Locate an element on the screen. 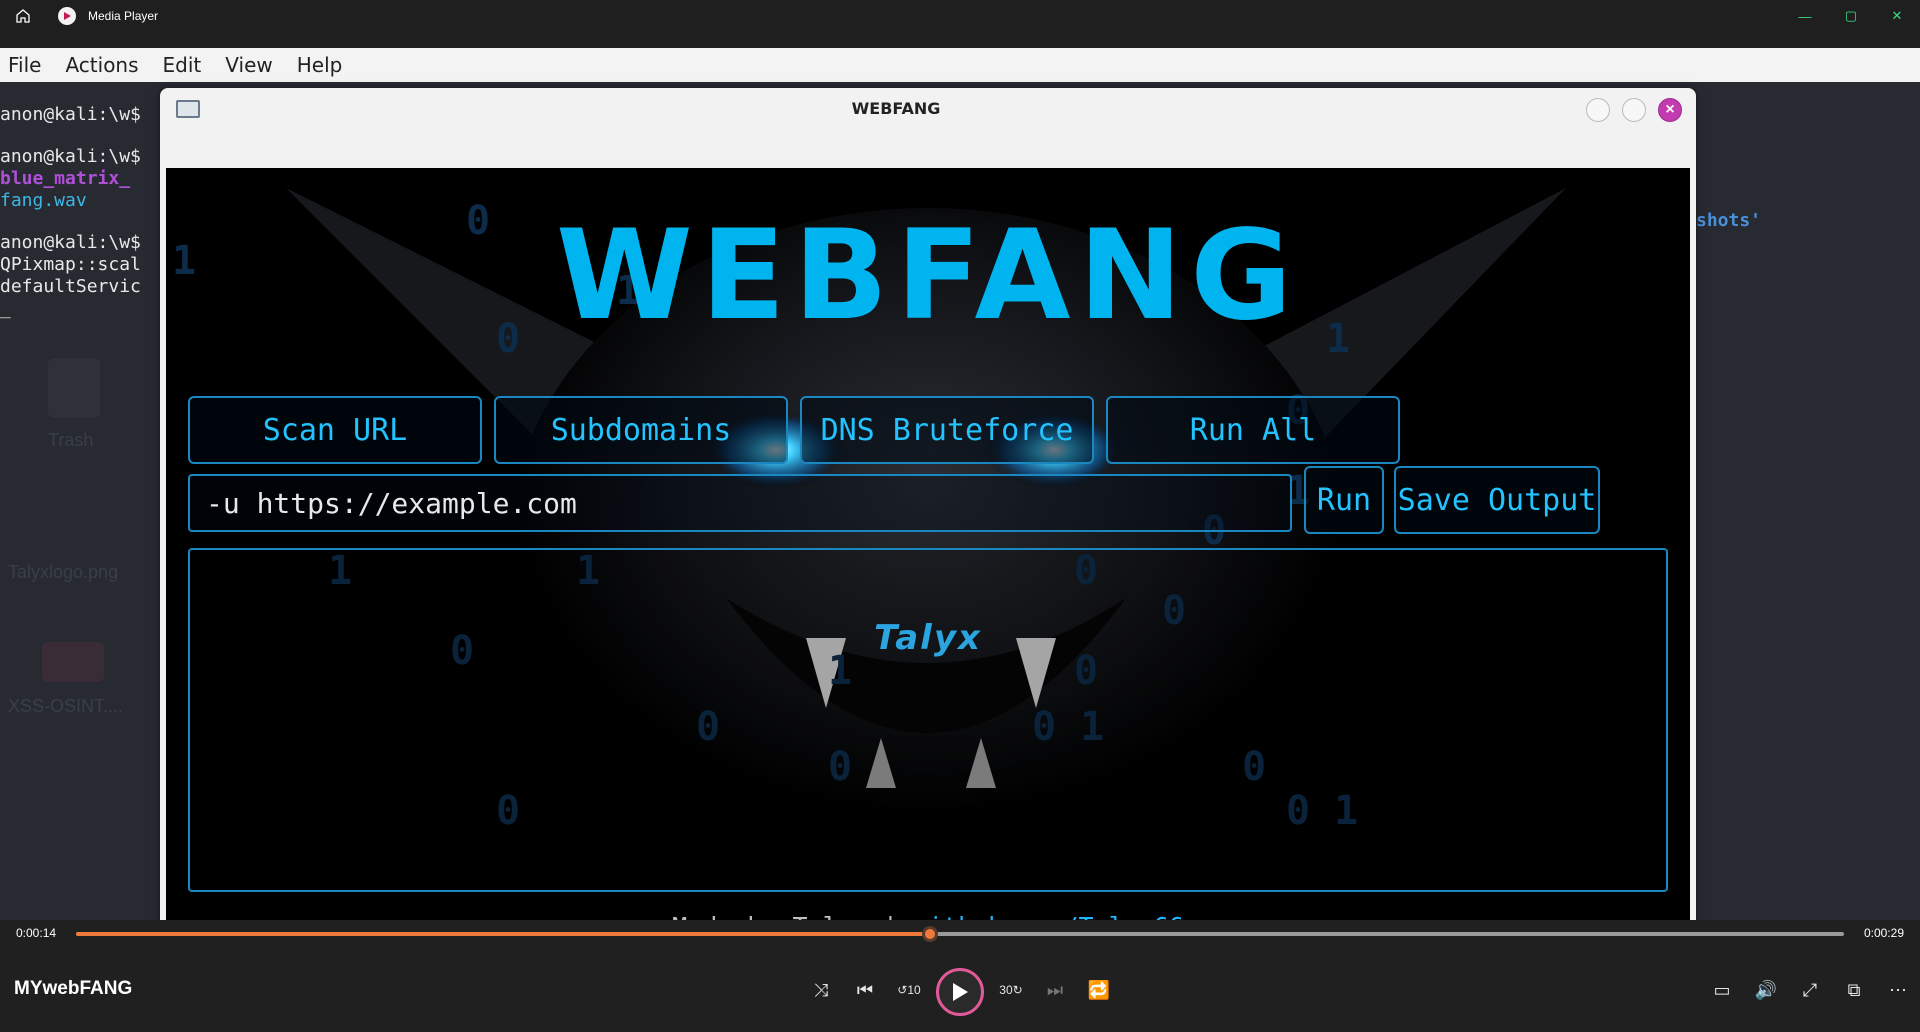 The height and width of the screenshot is (1032, 1920). volume-icon: 🔊 is located at coordinates (1766, 989).